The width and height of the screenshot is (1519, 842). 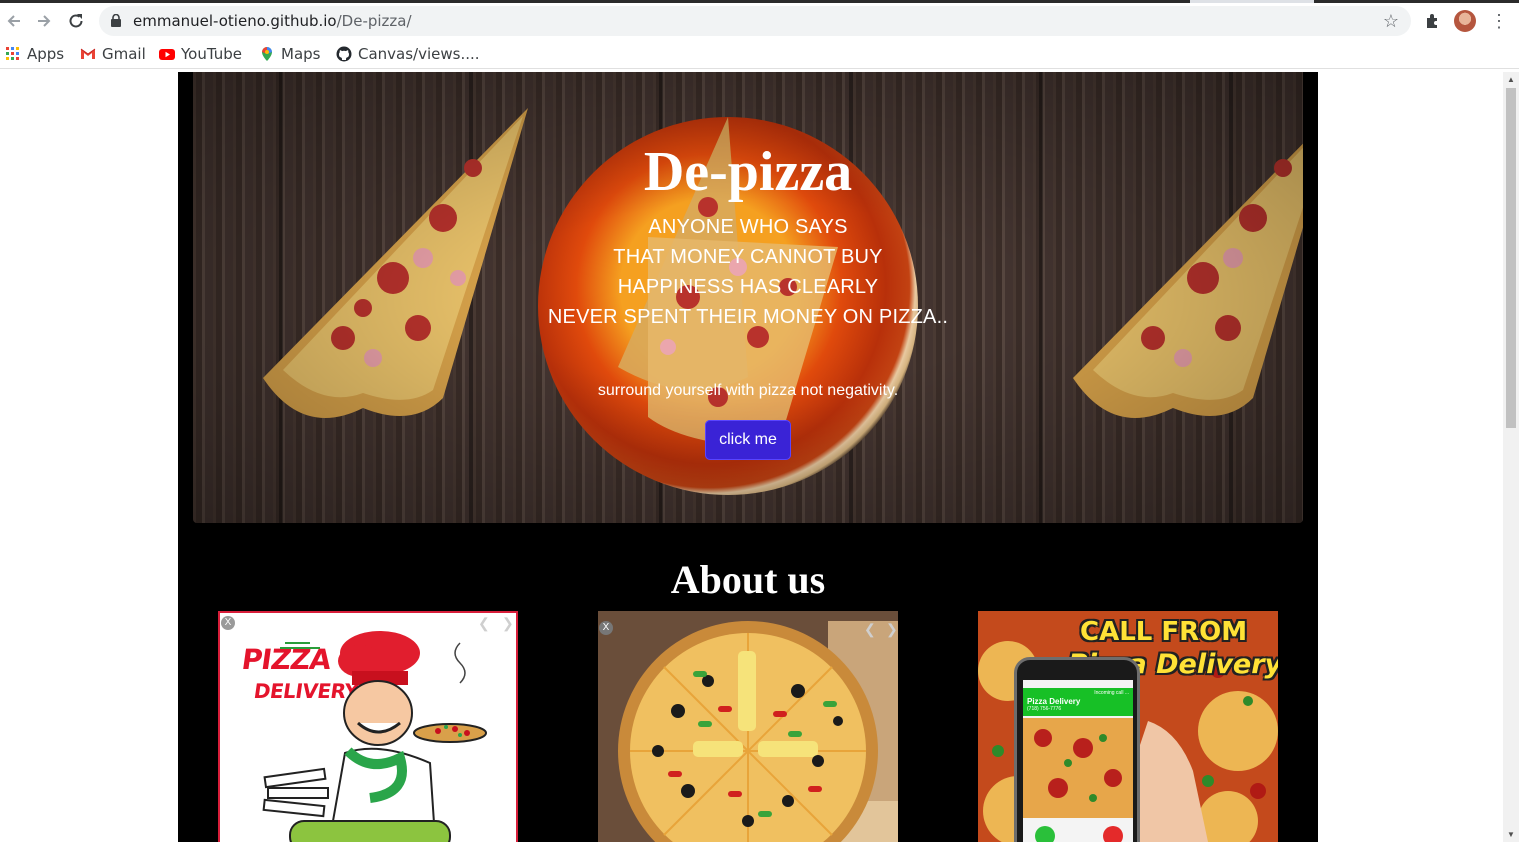 I want to click on extensions-puzzle-icon, so click(x=1433, y=21).